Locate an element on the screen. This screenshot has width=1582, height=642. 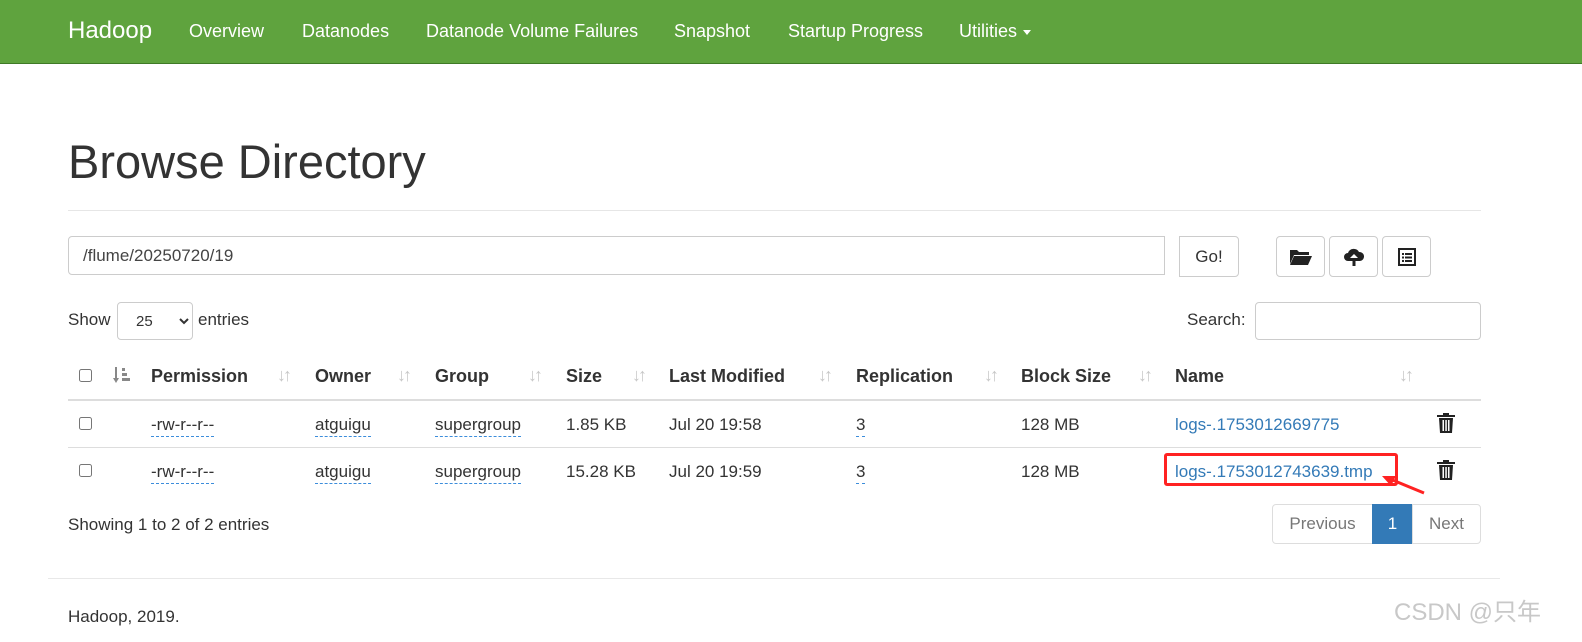
nav-utilities-label: Utilities is located at coordinates (988, 31).